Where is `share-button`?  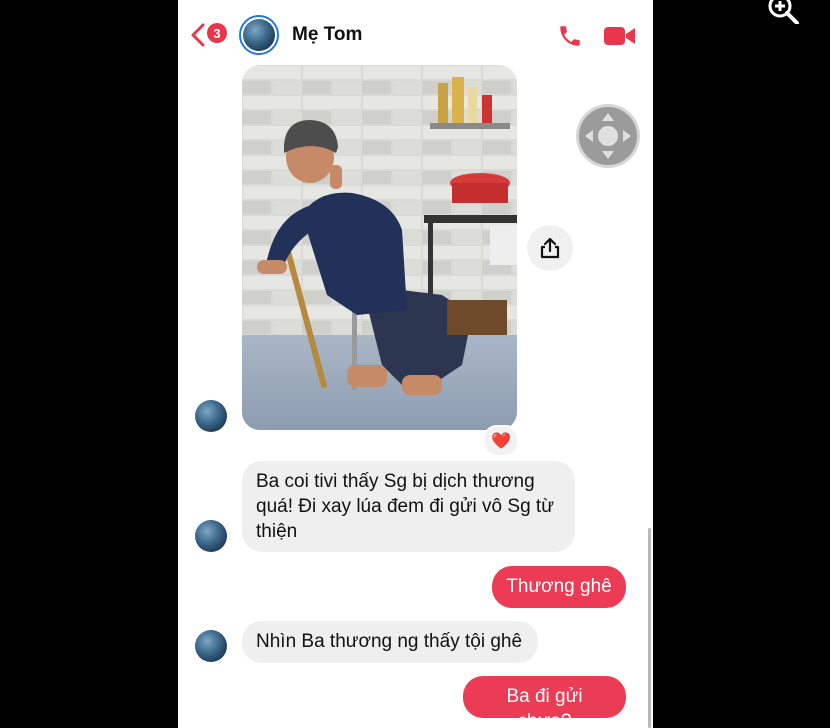 share-button is located at coordinates (550, 248).